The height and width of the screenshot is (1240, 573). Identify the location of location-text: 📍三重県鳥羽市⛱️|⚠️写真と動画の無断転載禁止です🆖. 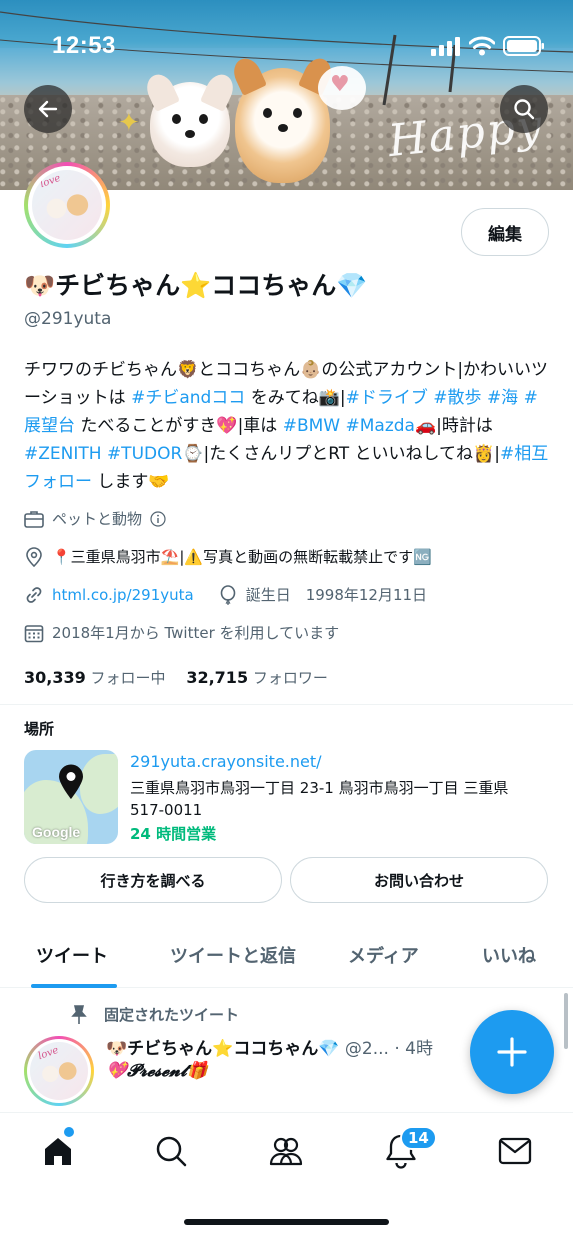
(242, 557).